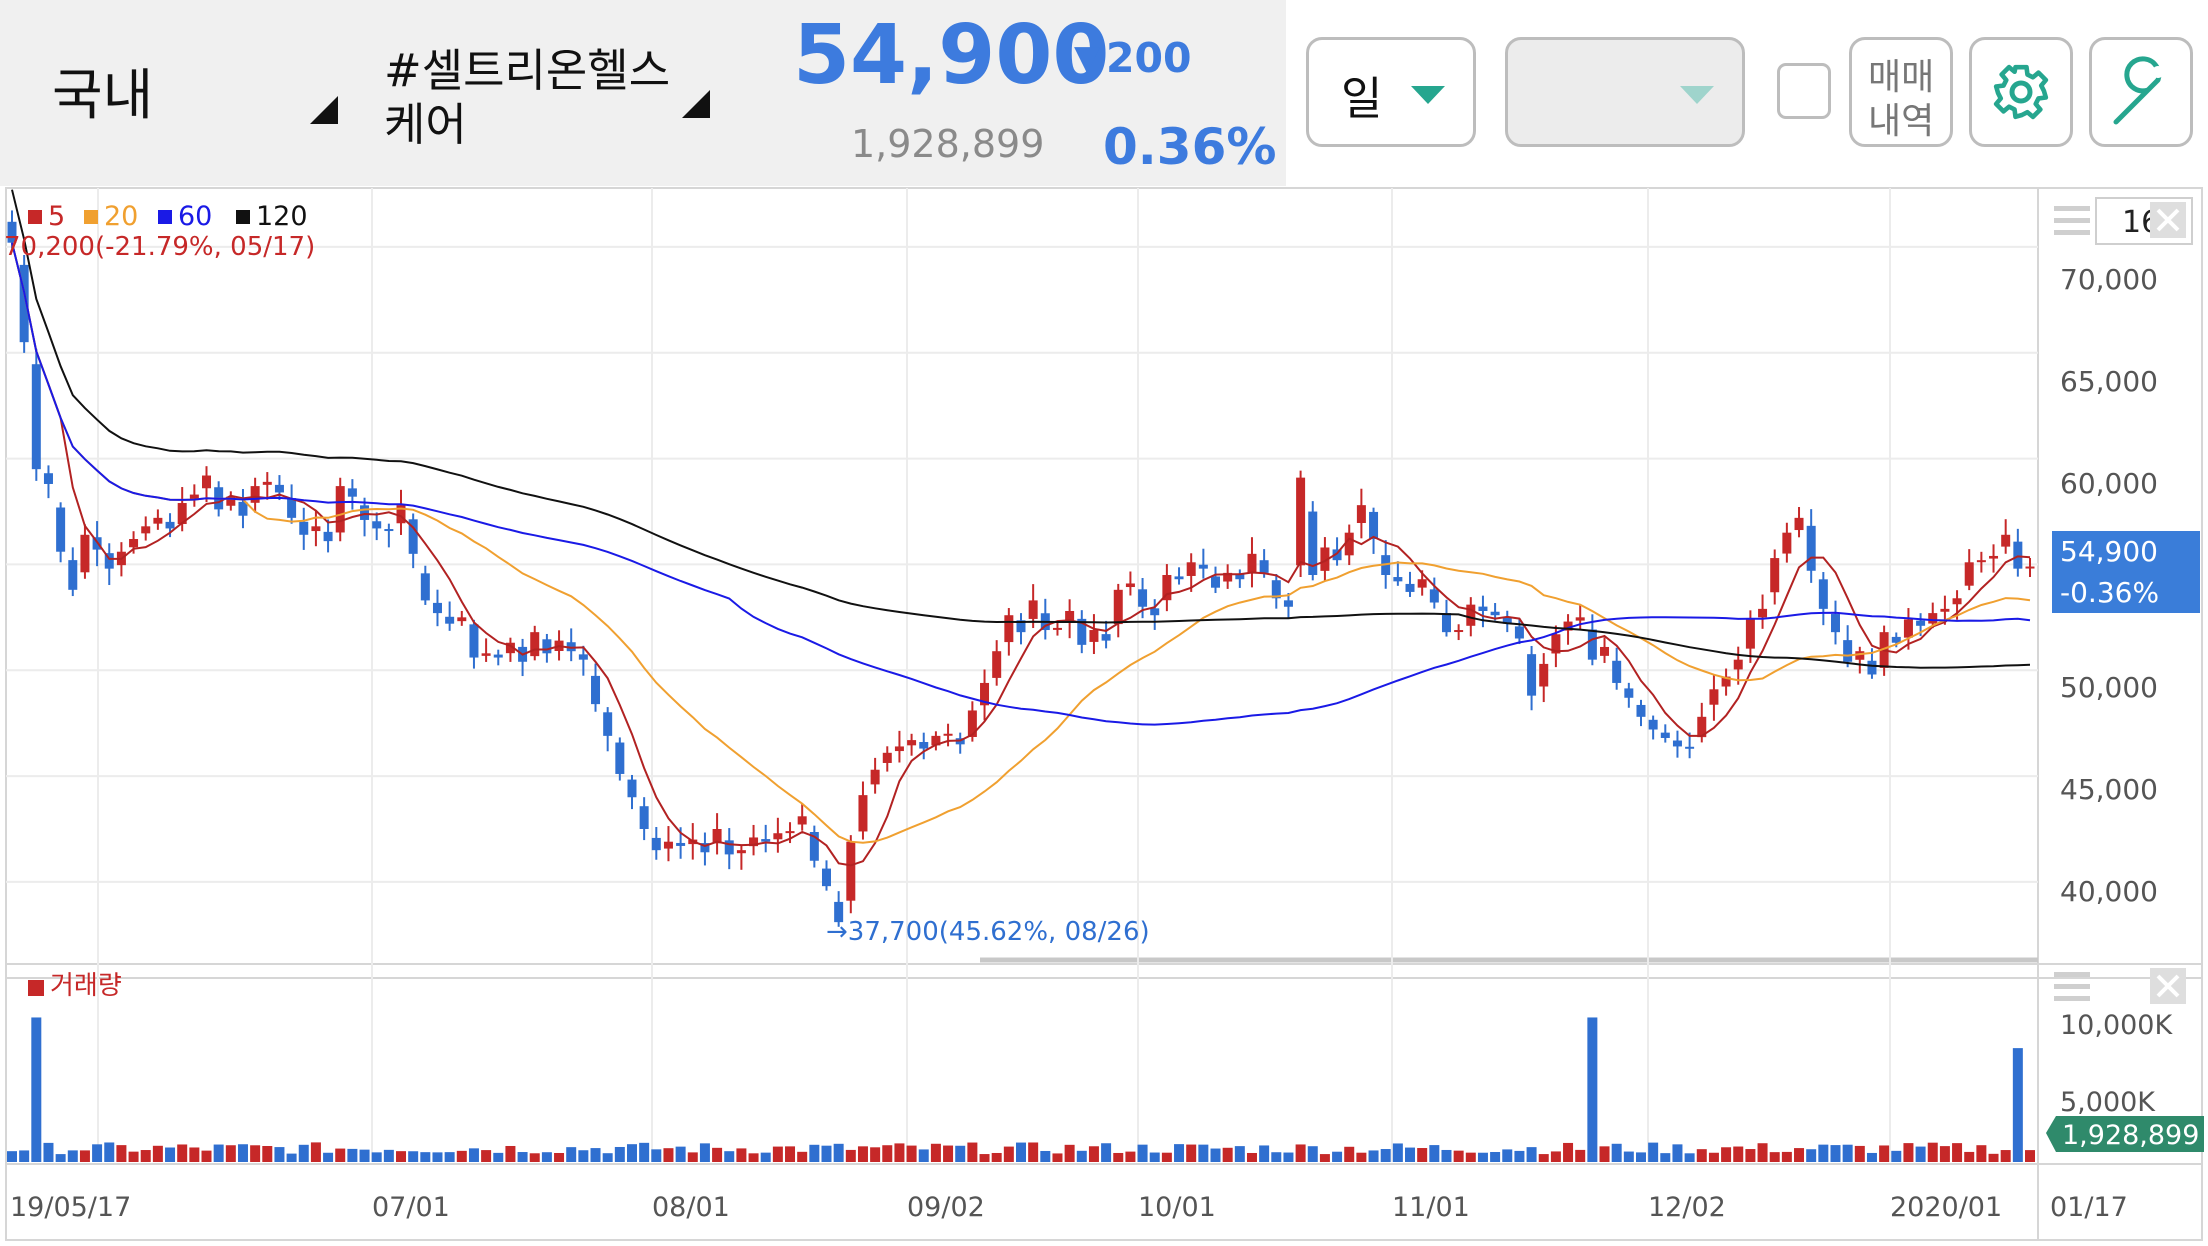  What do you see at coordinates (2072, 986) in the screenshot?
I see `volume-menu-icon` at bounding box center [2072, 986].